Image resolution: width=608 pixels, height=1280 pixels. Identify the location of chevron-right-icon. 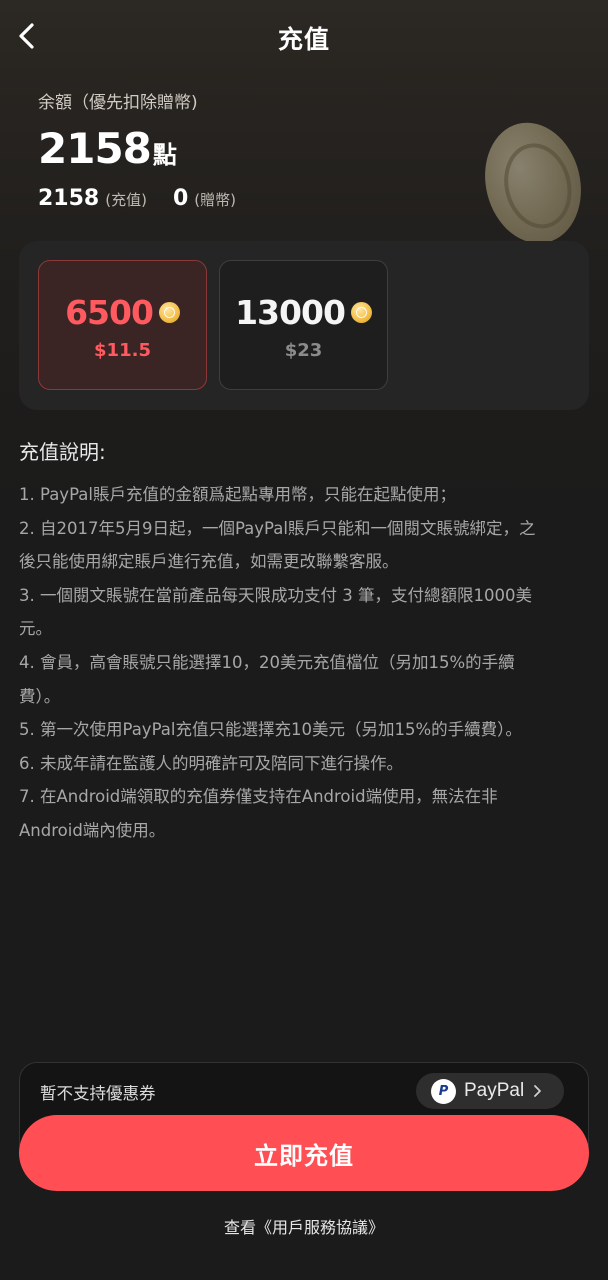
(538, 1091).